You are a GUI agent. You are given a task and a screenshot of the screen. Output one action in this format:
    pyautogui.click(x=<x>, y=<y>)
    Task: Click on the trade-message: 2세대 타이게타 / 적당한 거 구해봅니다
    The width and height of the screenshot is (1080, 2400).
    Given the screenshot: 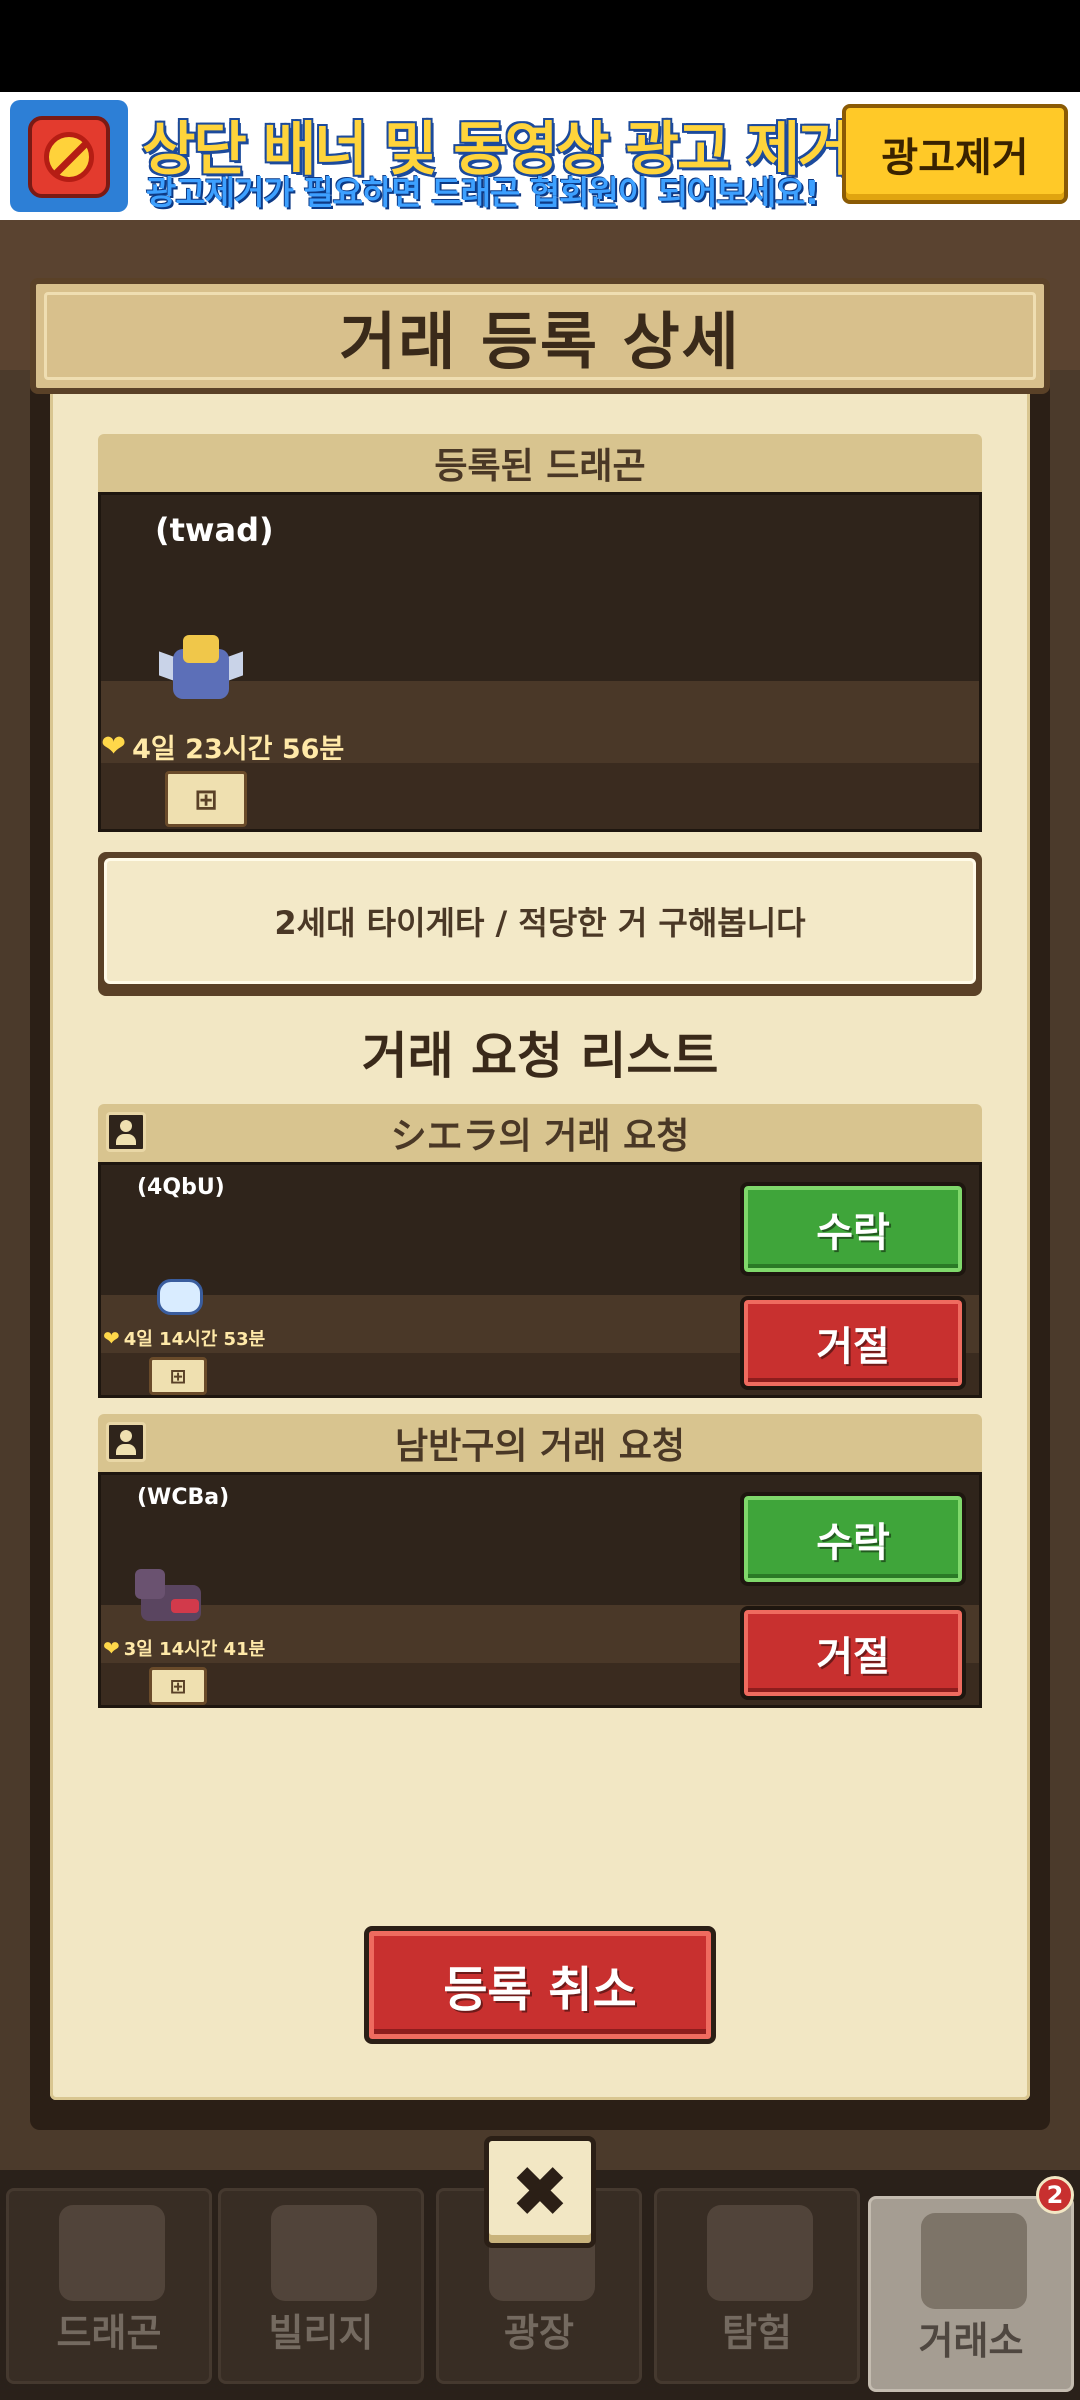 What is the action you would take?
    pyautogui.click(x=540, y=921)
    